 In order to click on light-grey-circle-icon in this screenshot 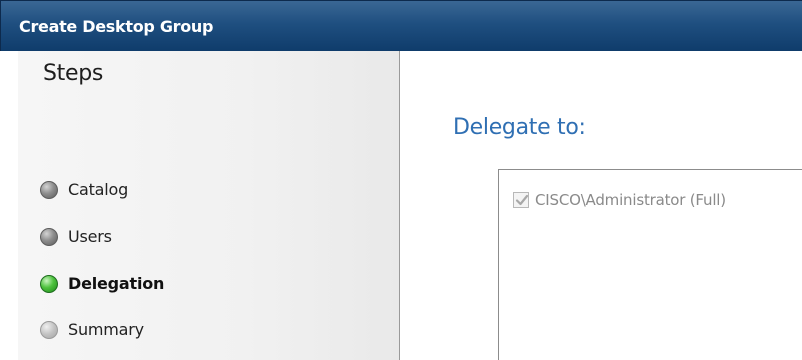, I will do `click(49, 330)`.